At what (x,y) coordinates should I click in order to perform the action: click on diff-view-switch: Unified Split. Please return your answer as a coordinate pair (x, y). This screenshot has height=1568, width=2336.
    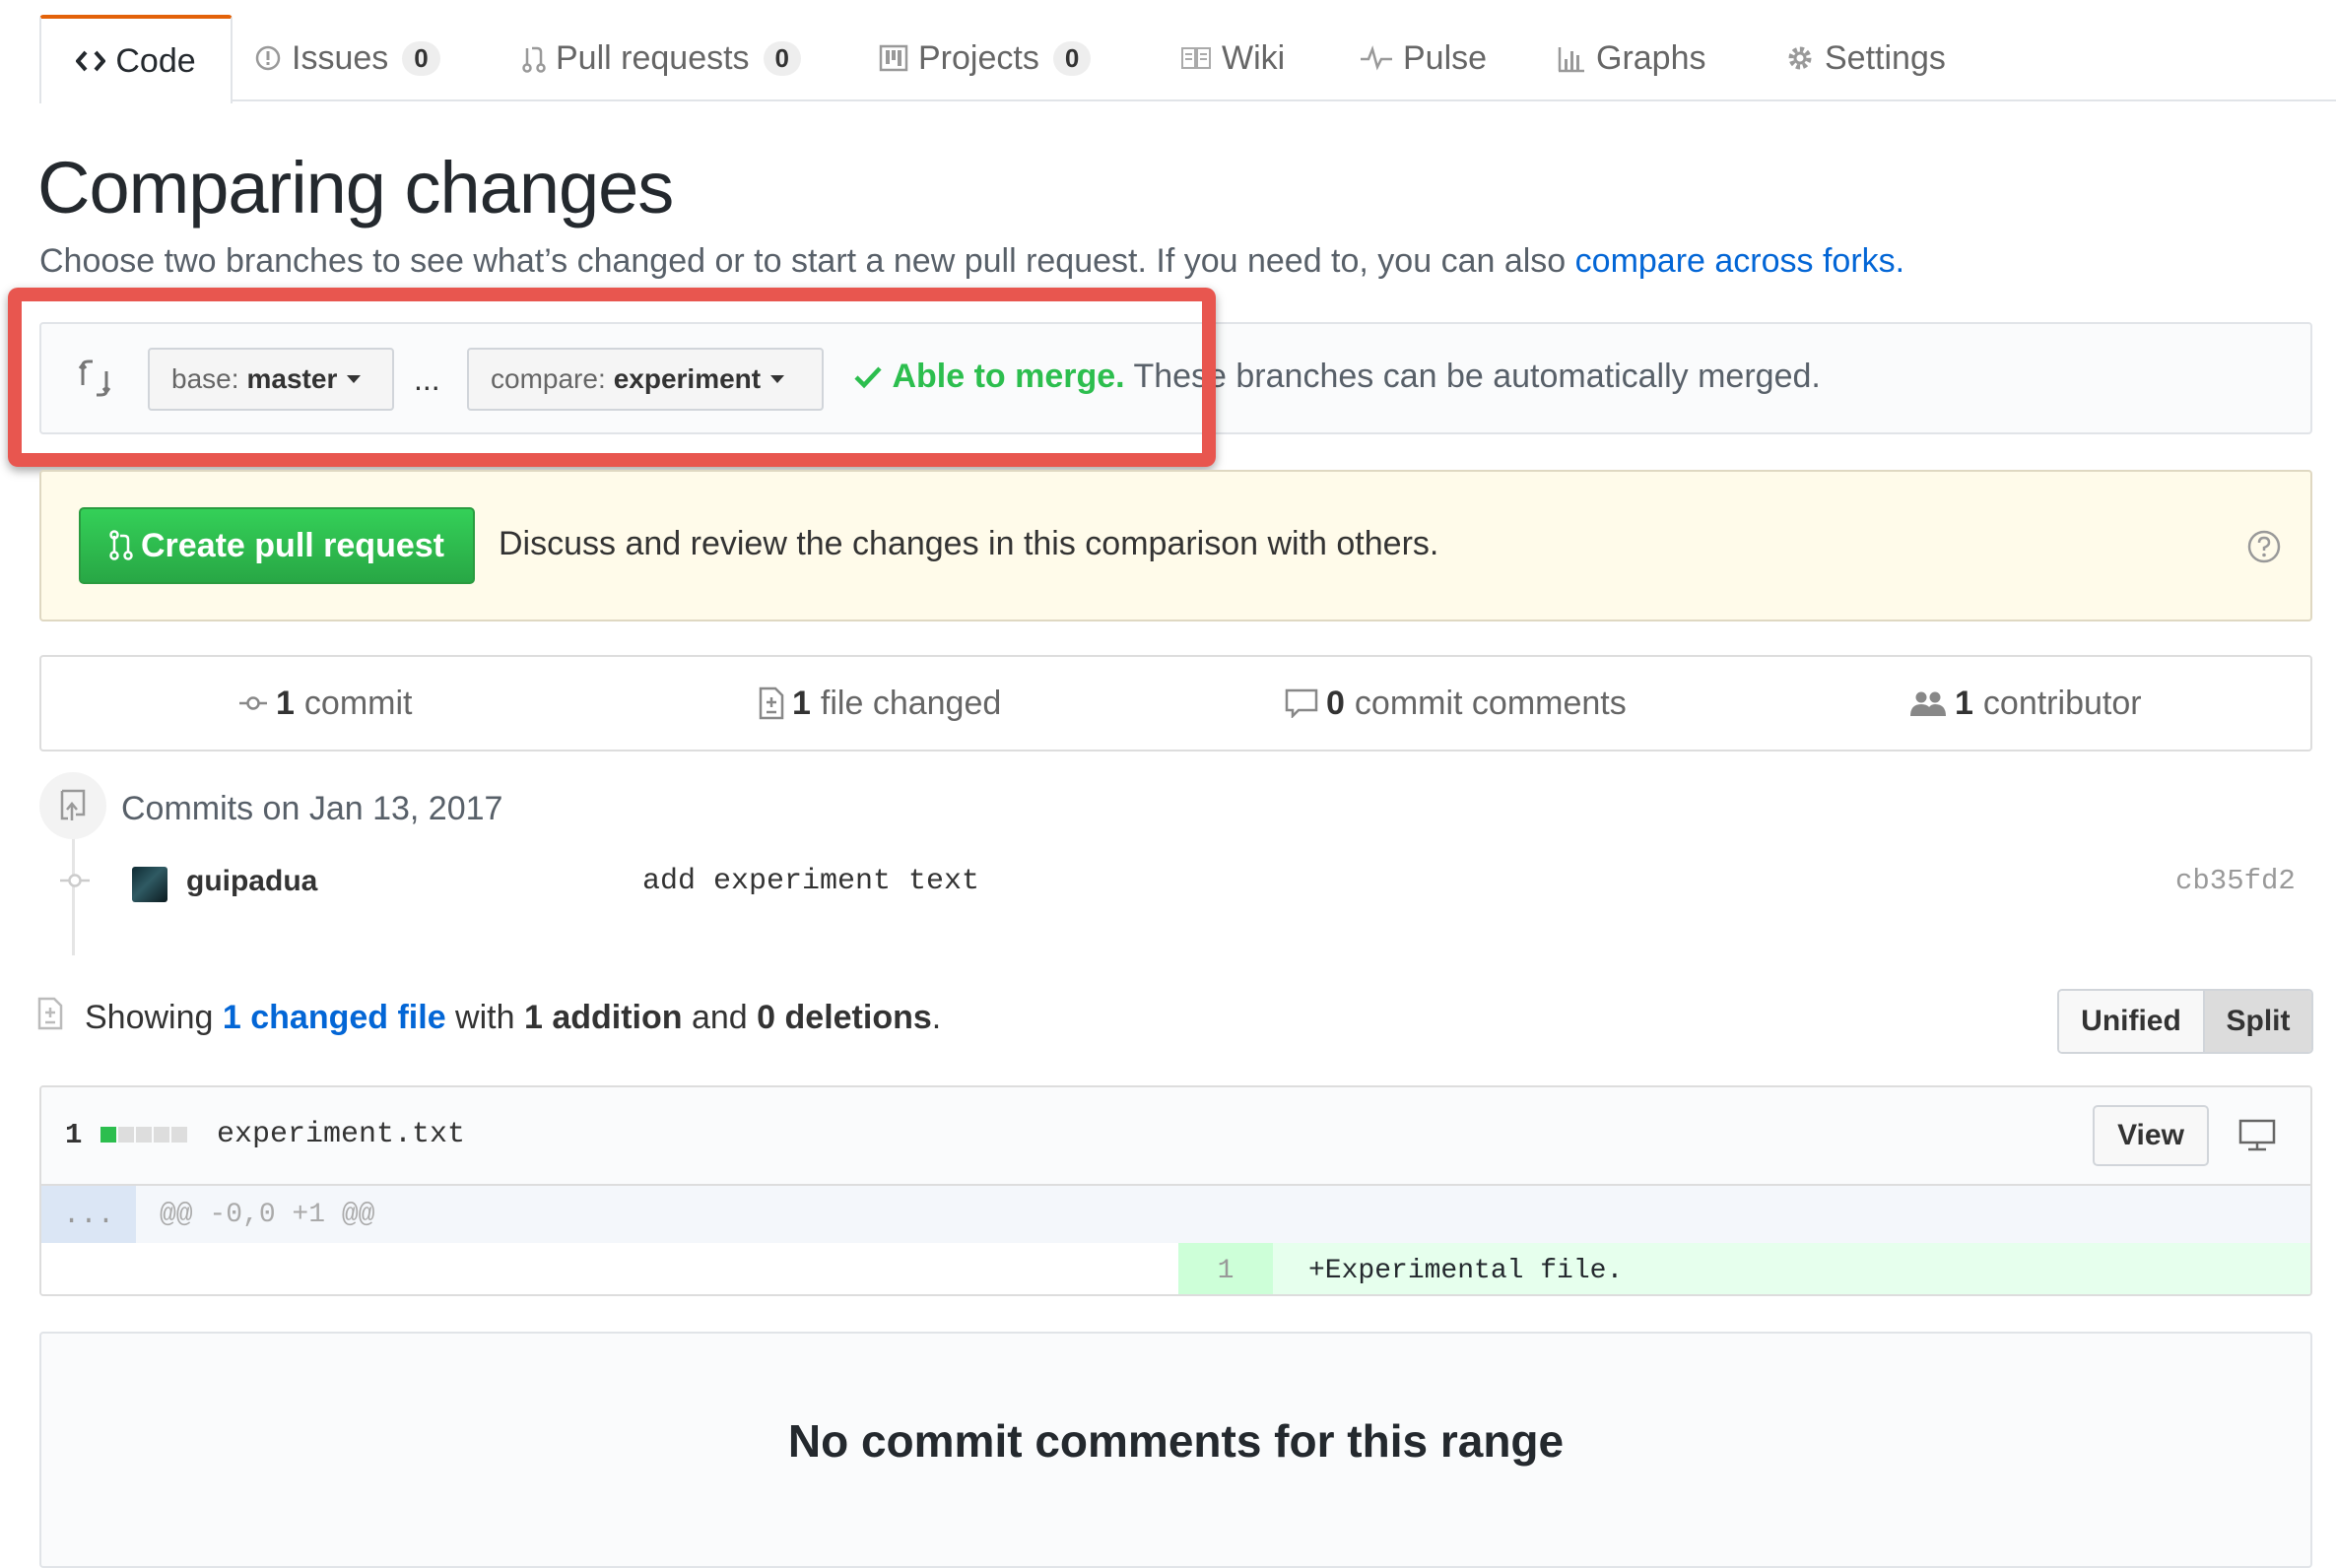
    Looking at the image, I should click on (2185, 1022).